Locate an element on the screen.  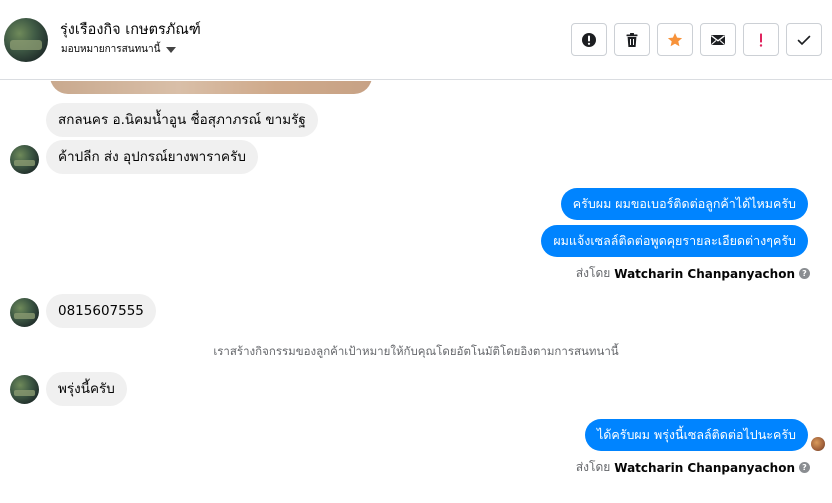
mark-done-button is located at coordinates (804, 39).